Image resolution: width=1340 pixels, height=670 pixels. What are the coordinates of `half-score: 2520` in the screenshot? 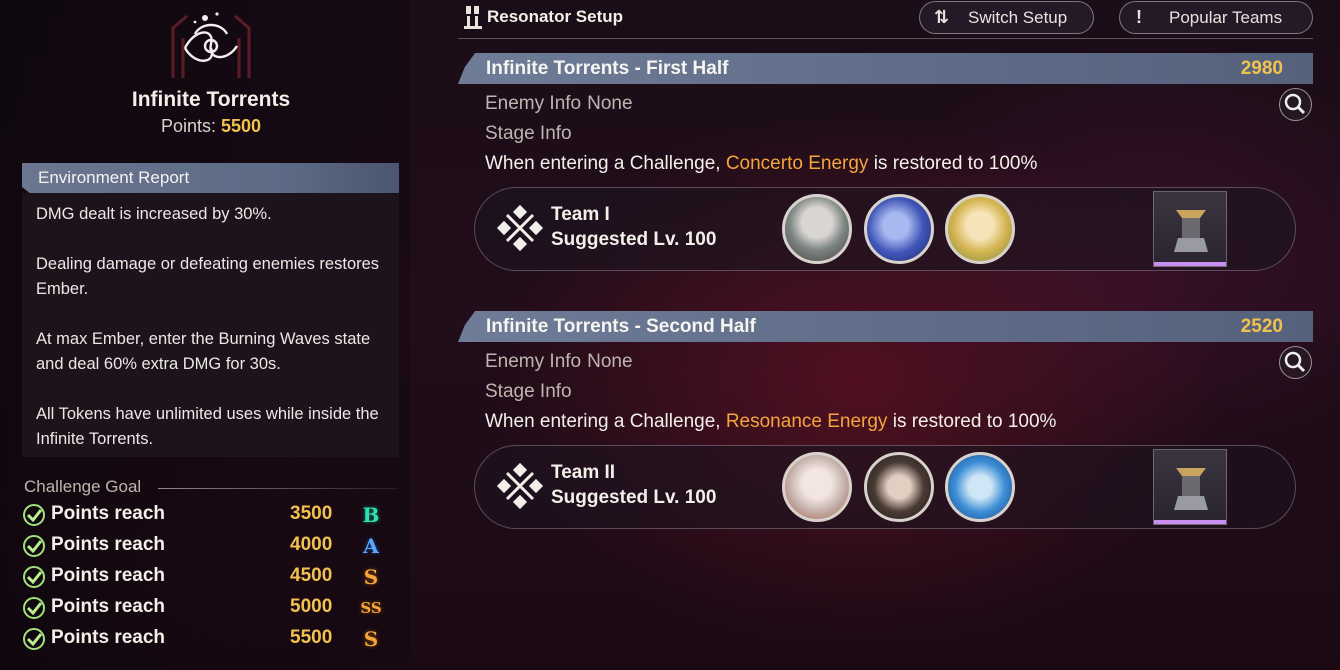 It's located at (1261, 326).